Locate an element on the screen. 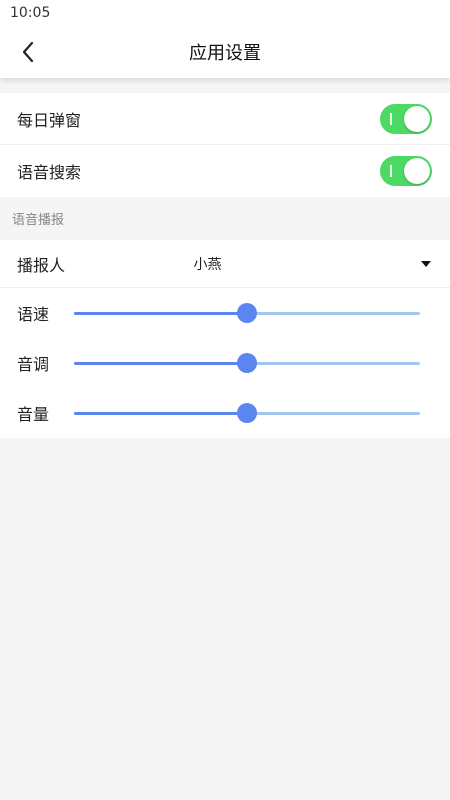 Image resolution: width=450 pixels, height=800 pixels. volume-row: 音量 is located at coordinates (225, 413).